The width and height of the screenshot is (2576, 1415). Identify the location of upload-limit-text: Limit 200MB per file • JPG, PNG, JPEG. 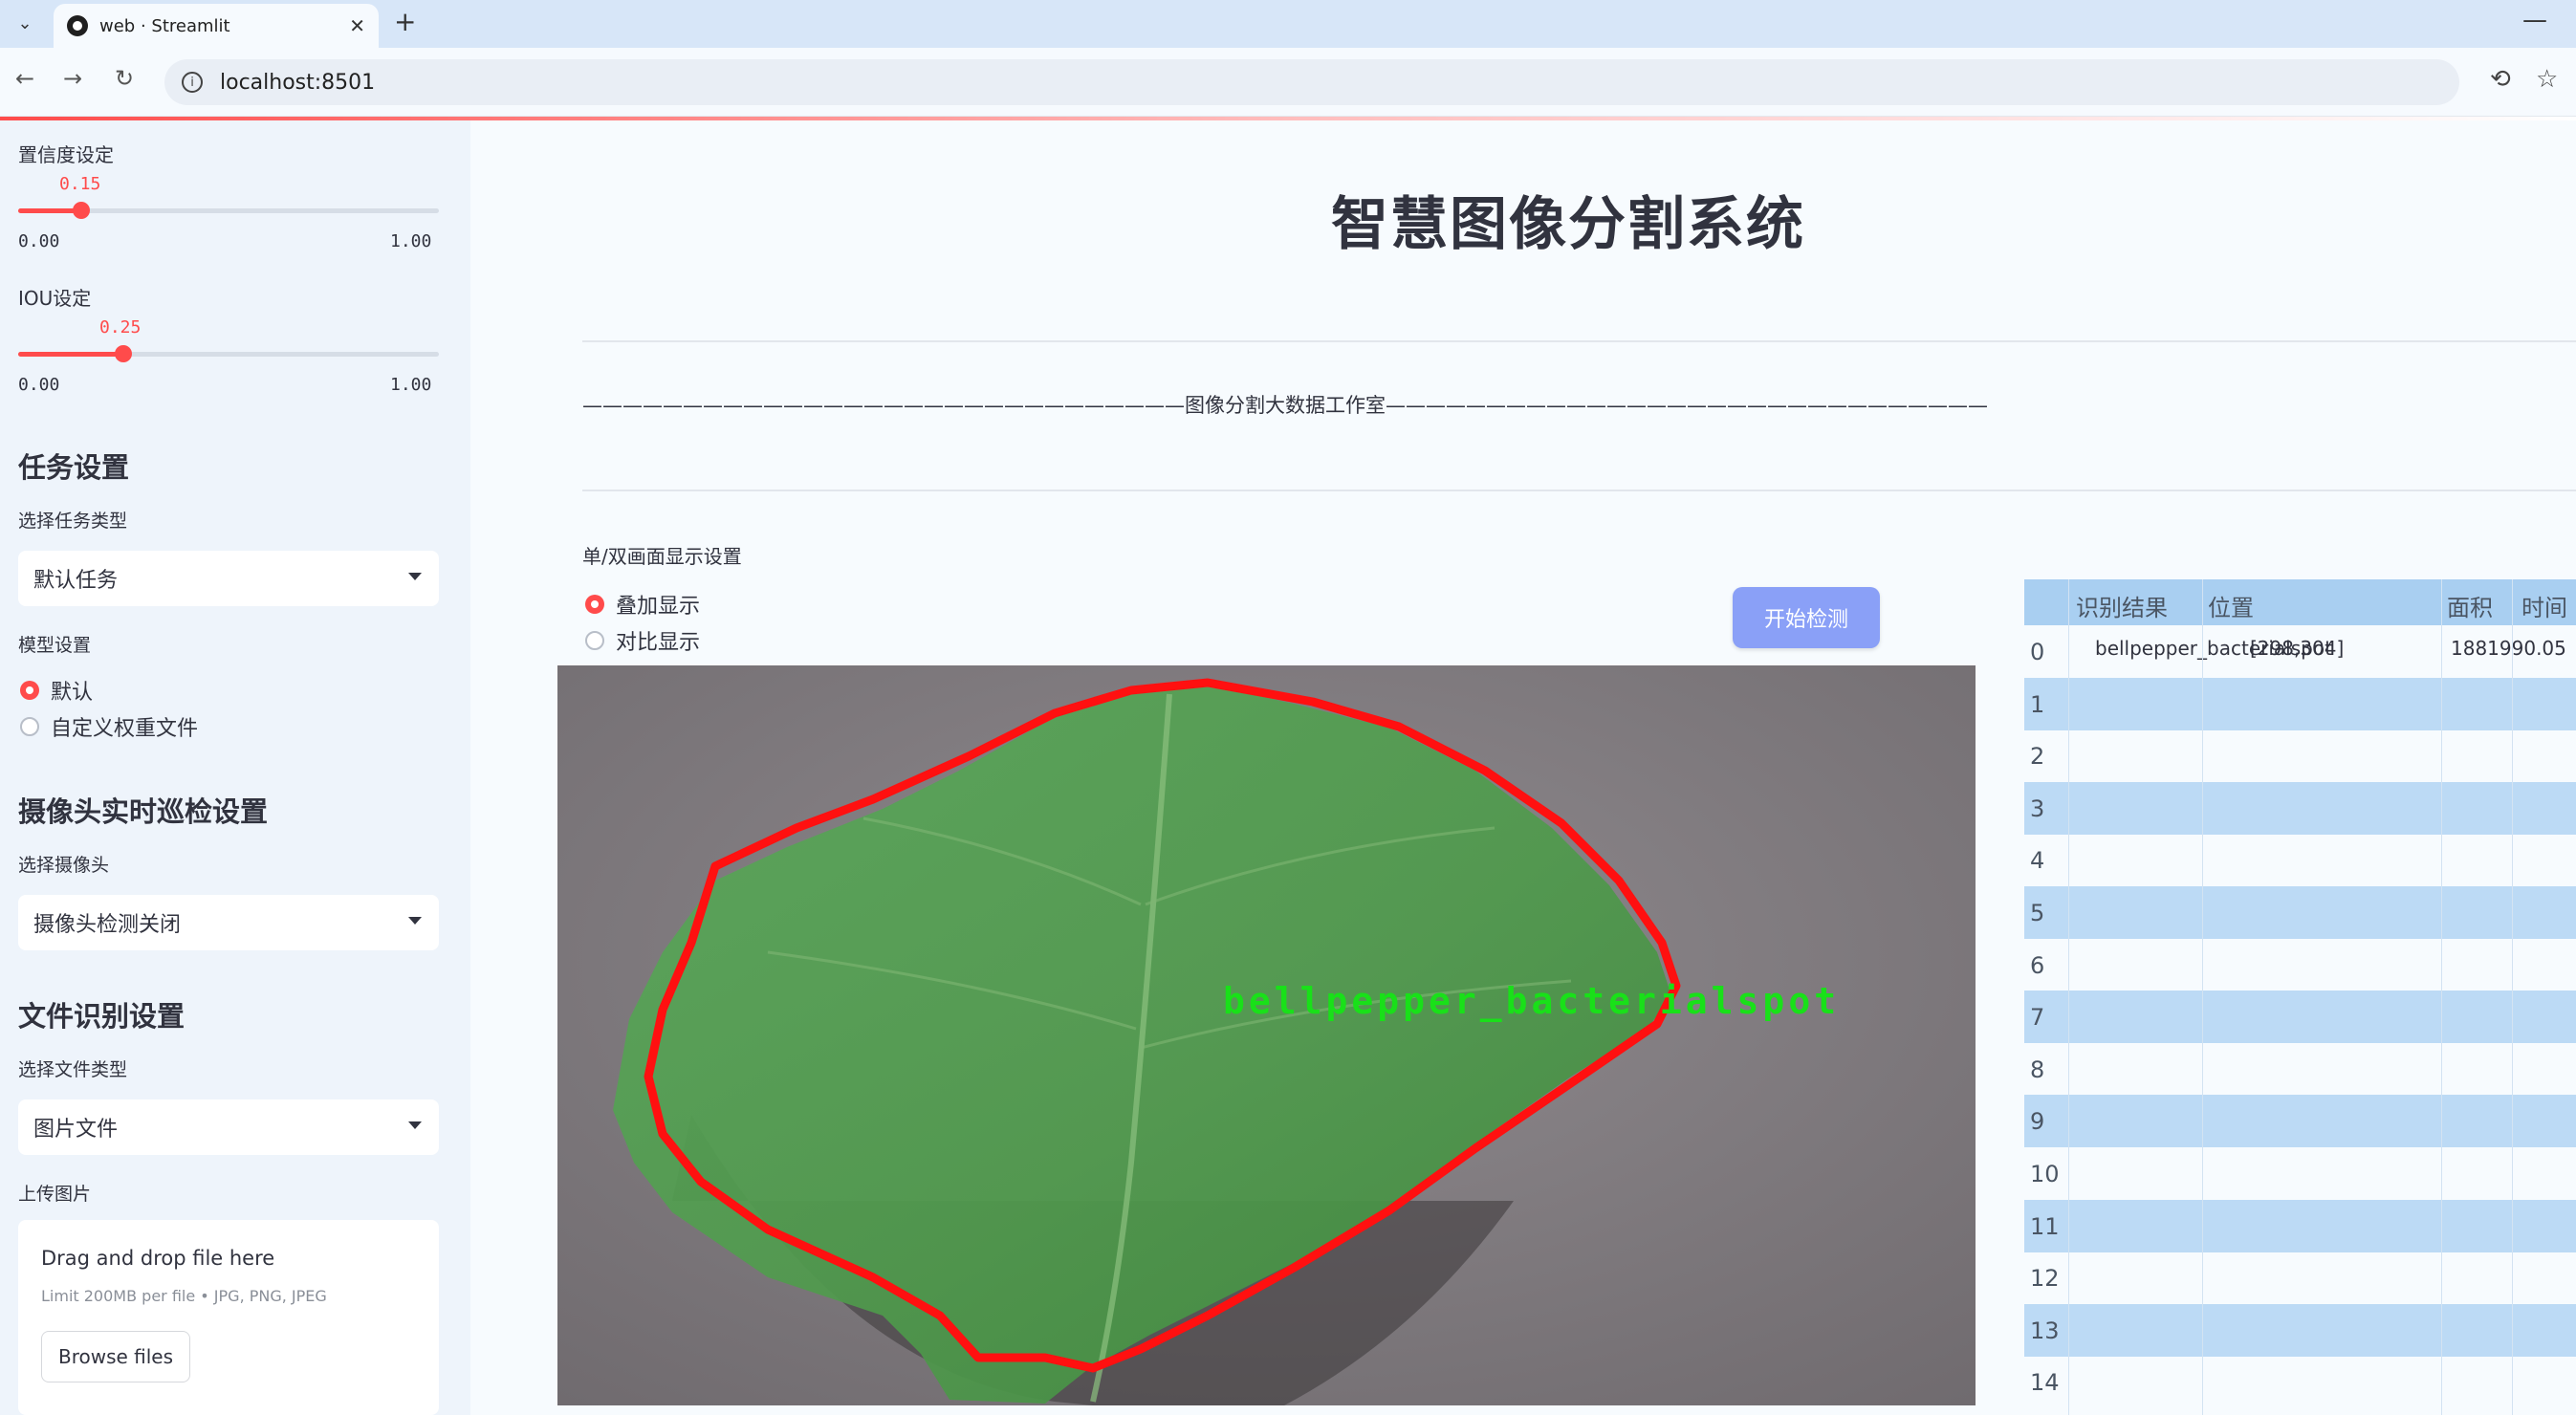
(184, 1296).